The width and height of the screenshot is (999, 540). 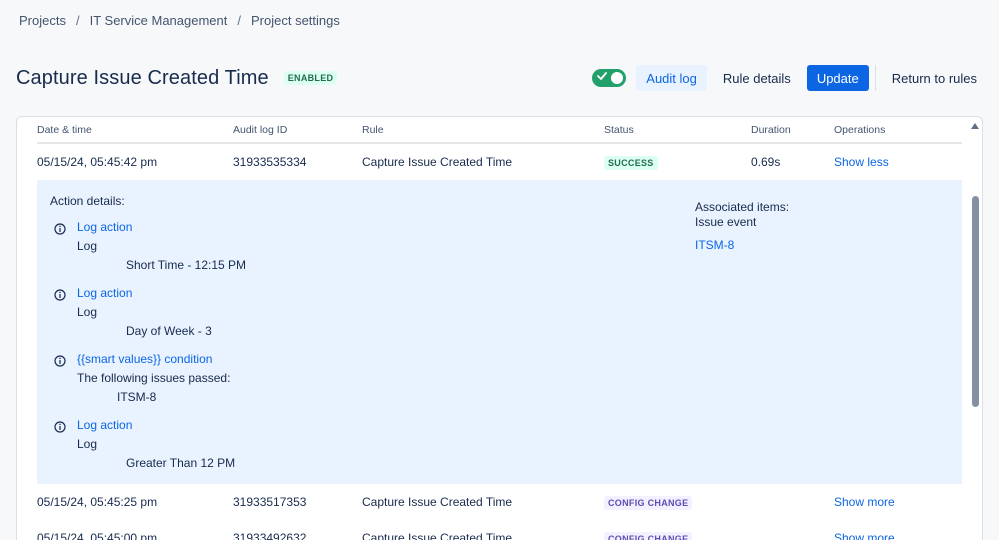 What do you see at coordinates (742, 207) in the screenshot?
I see `associated-items-title: Associated items:` at bounding box center [742, 207].